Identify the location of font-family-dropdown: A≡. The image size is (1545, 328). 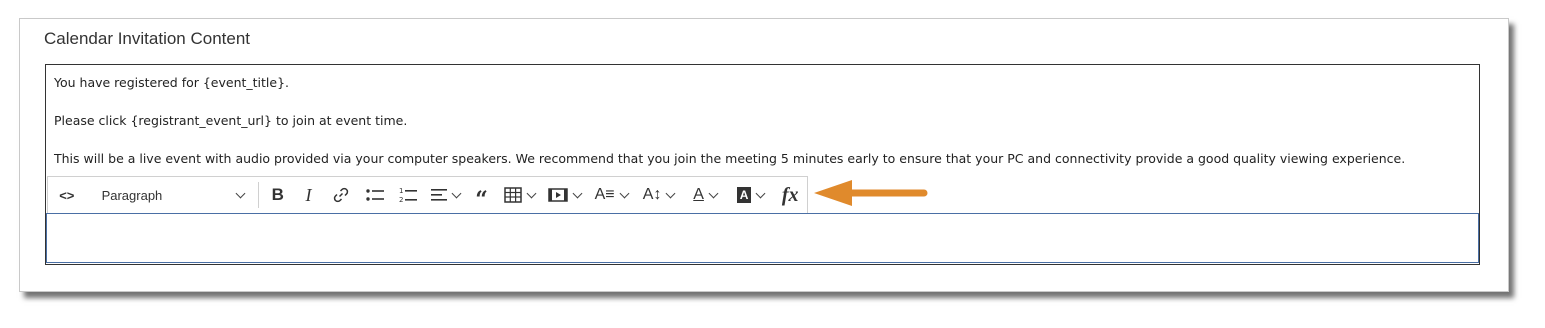
(610, 195).